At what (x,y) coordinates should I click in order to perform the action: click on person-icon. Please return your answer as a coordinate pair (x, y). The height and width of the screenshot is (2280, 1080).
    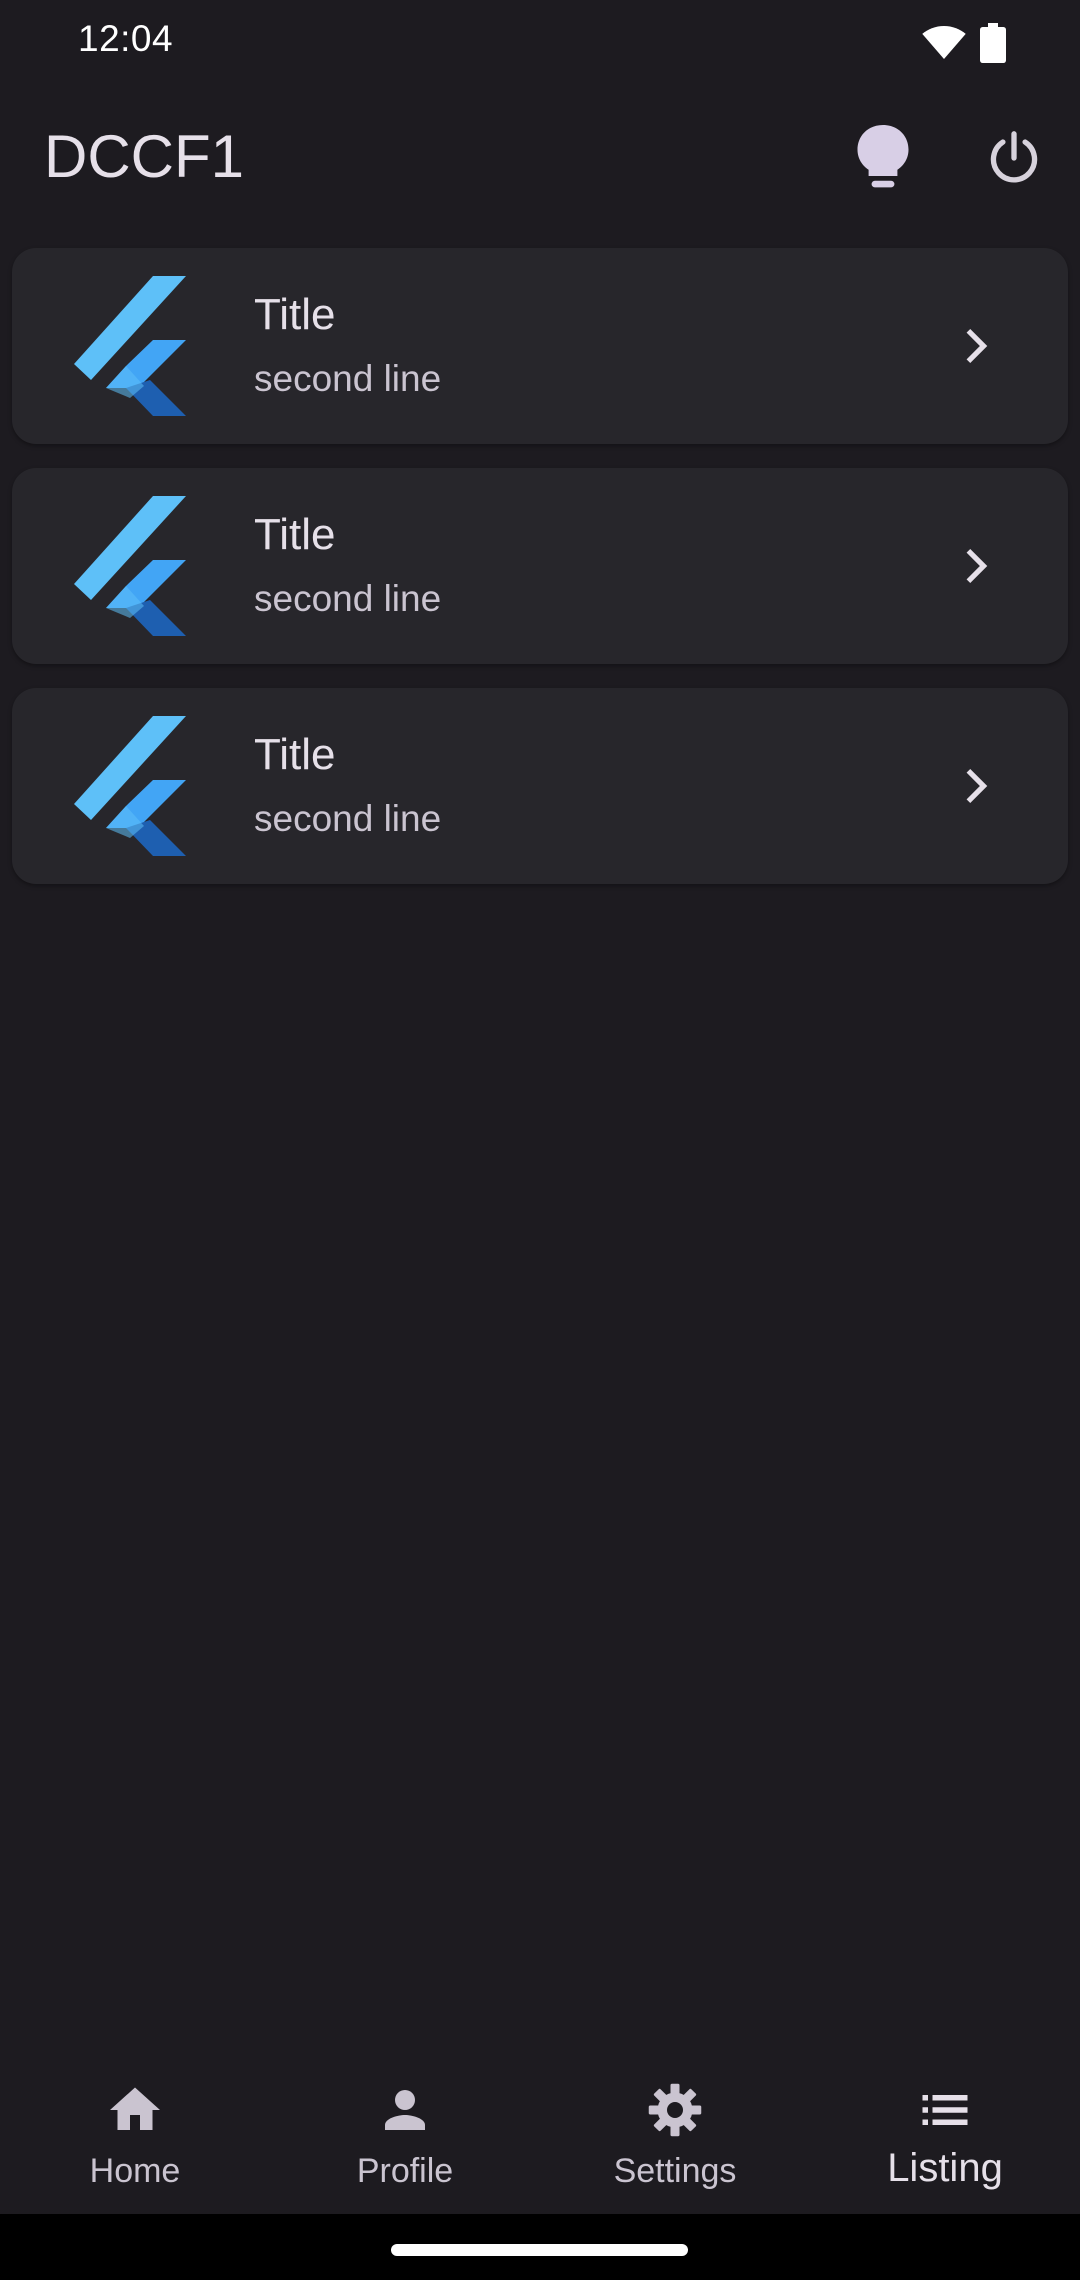
    Looking at the image, I should click on (405, 2110).